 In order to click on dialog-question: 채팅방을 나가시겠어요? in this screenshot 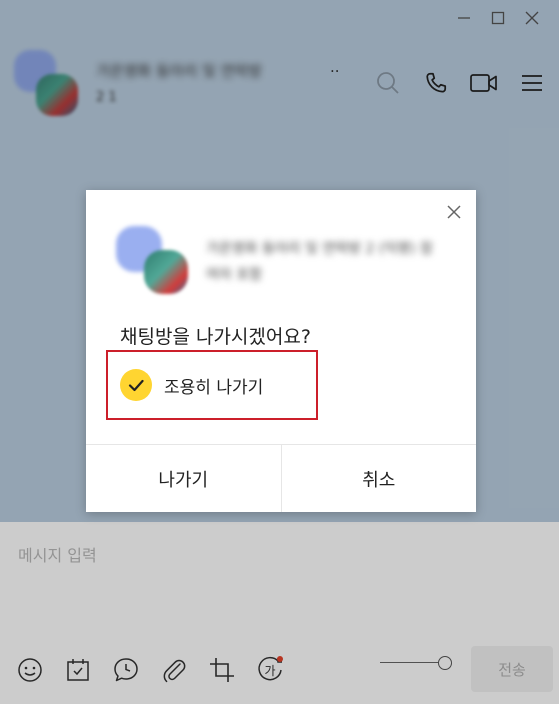, I will do `click(215, 337)`.